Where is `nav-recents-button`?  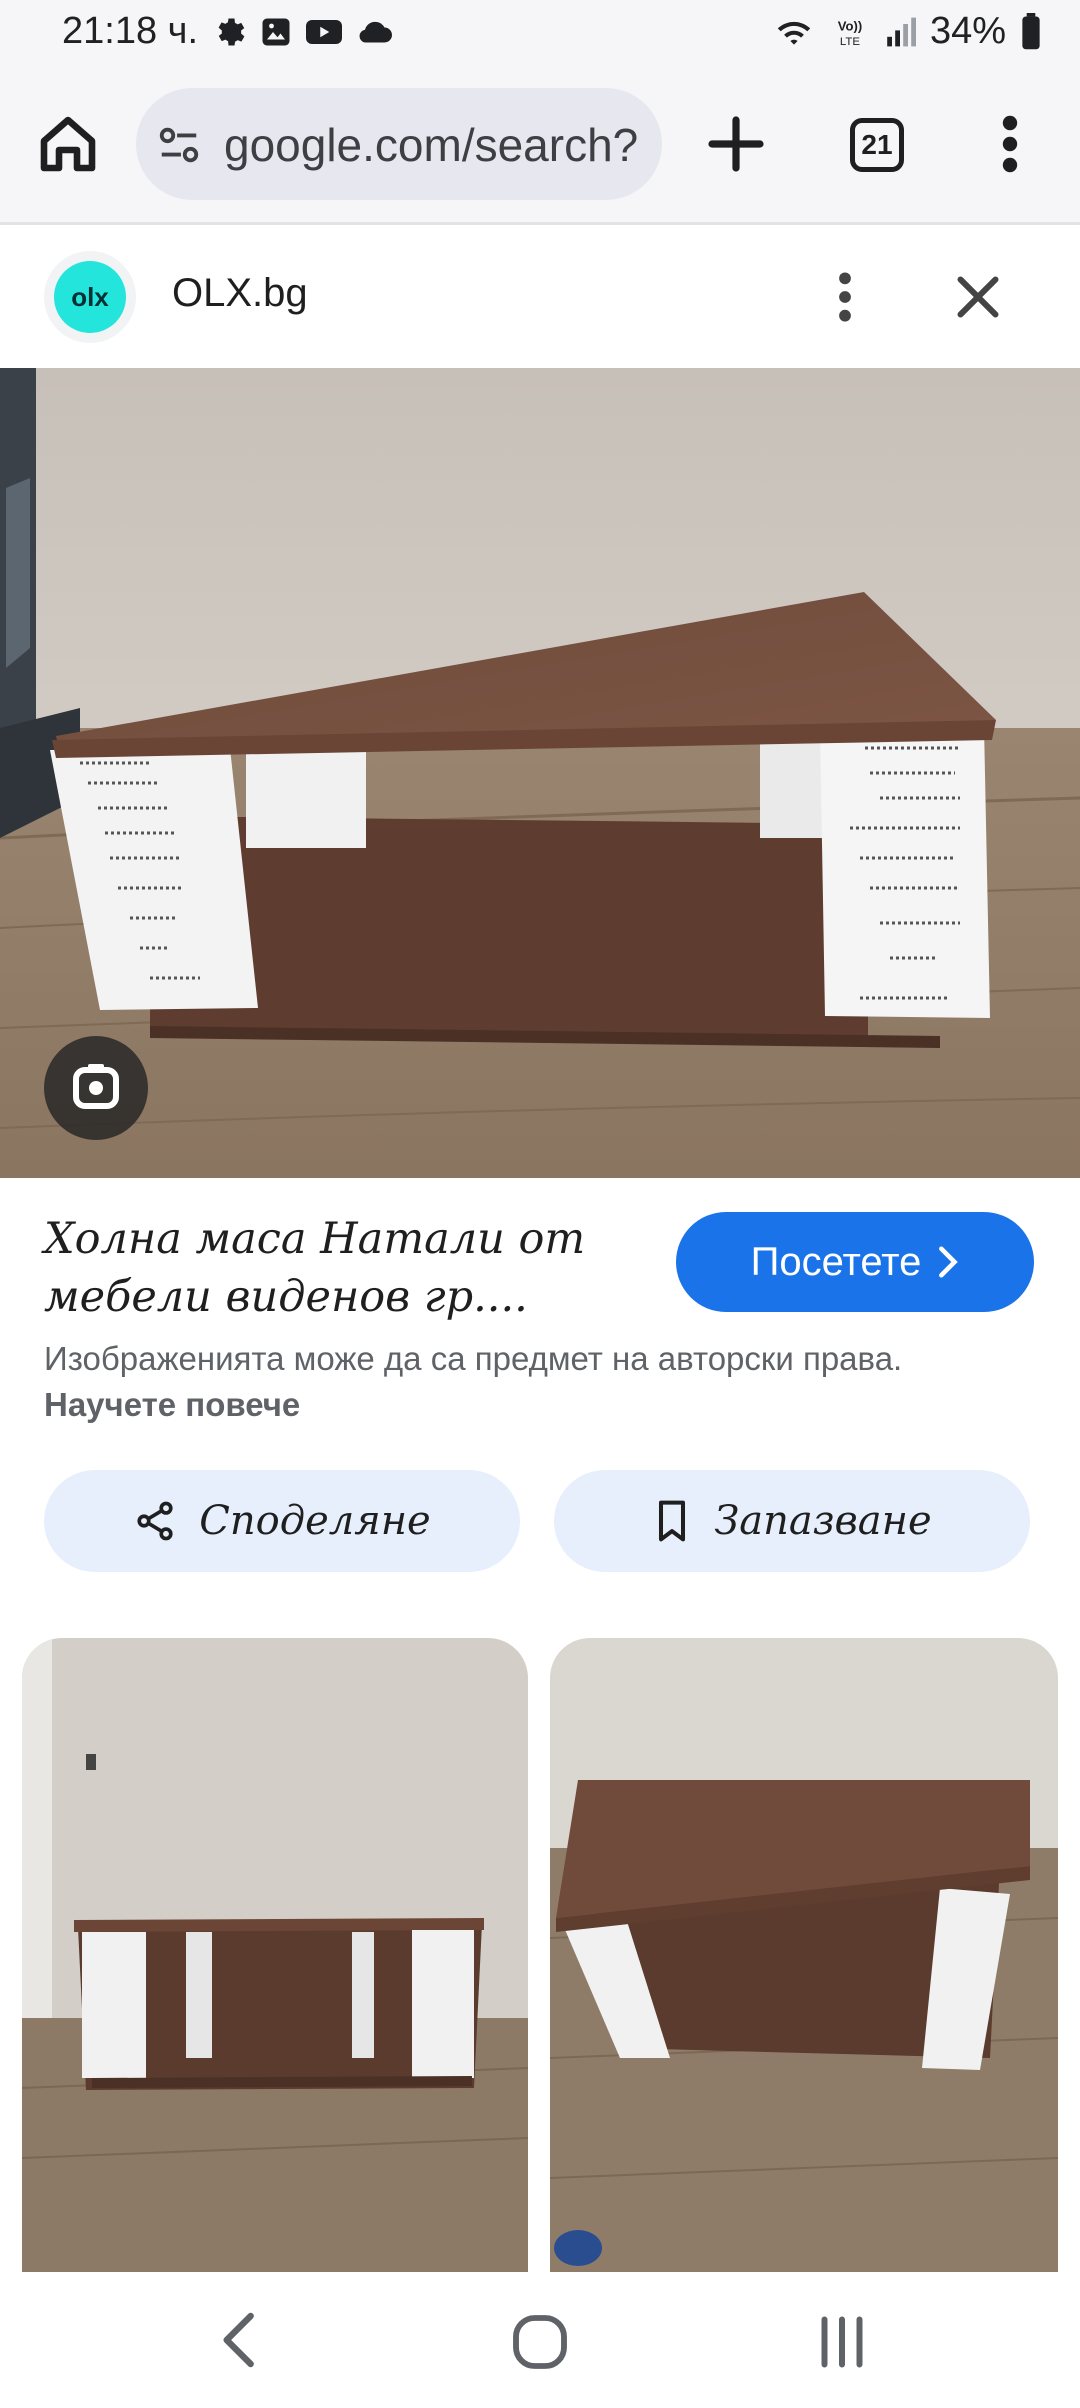 nav-recents-button is located at coordinates (842, 2342).